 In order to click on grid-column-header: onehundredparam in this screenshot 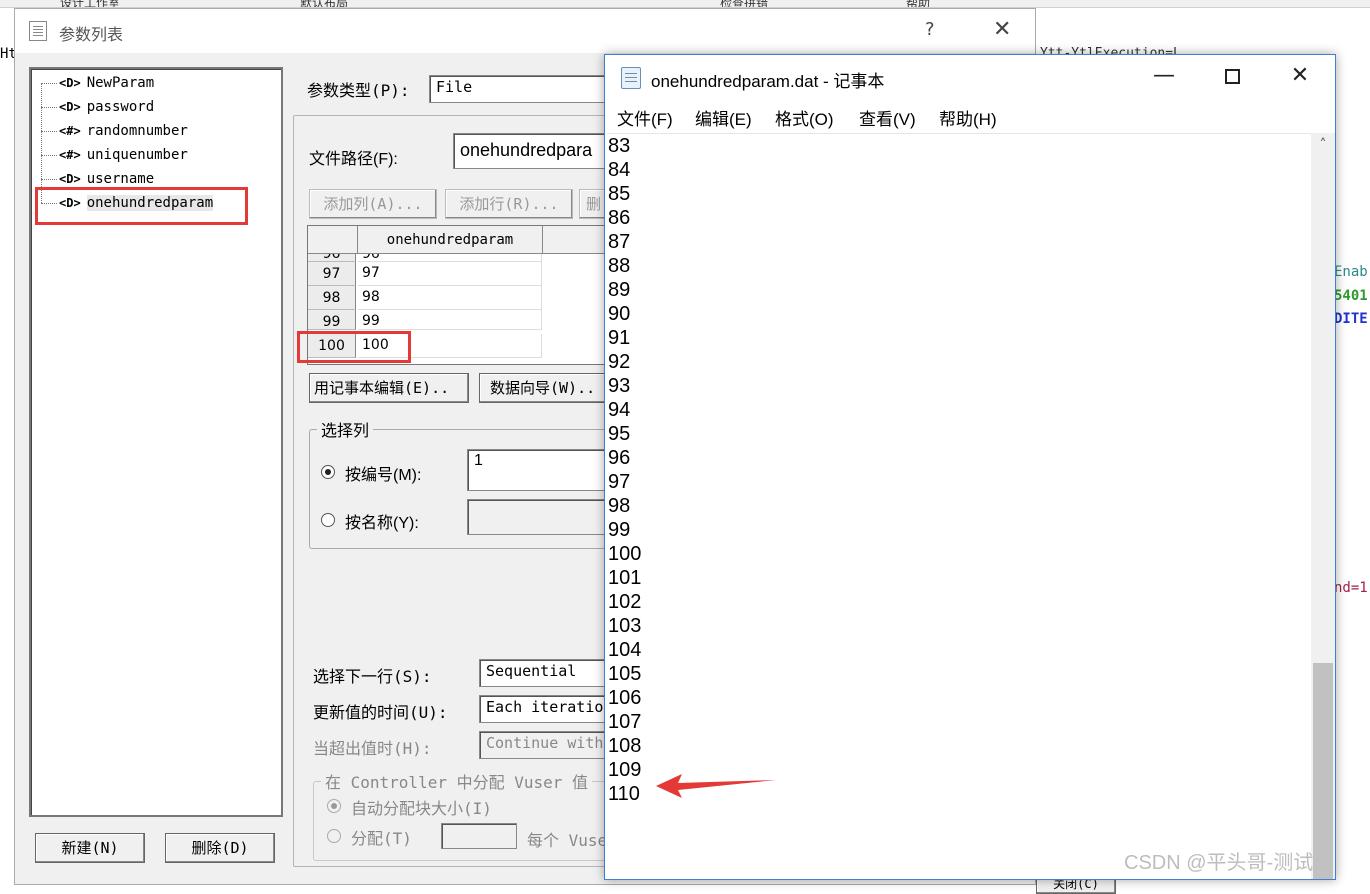, I will do `click(450, 240)`.